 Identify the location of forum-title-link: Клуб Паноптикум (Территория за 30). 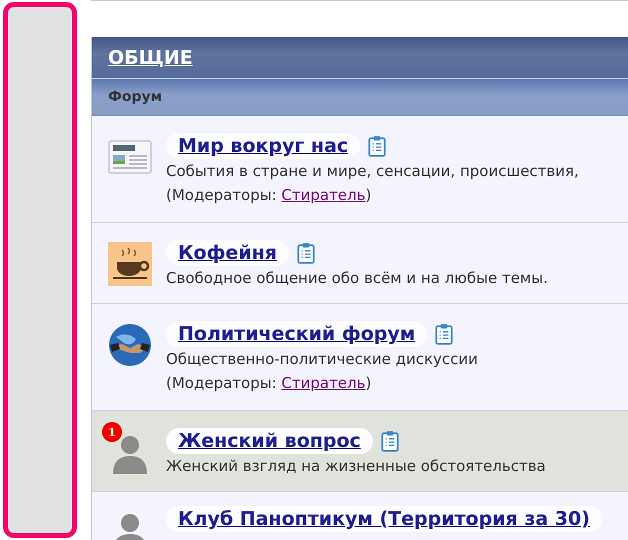
(384, 519).